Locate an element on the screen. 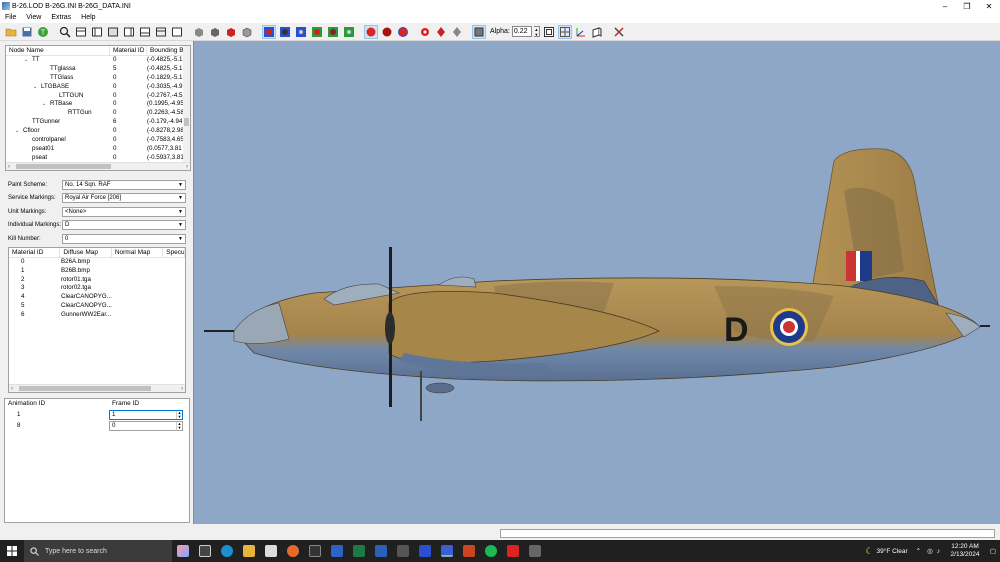 Image resolution: width=1000 pixels, height=562 pixels. volume-icon: ♪ is located at coordinates (938, 551).